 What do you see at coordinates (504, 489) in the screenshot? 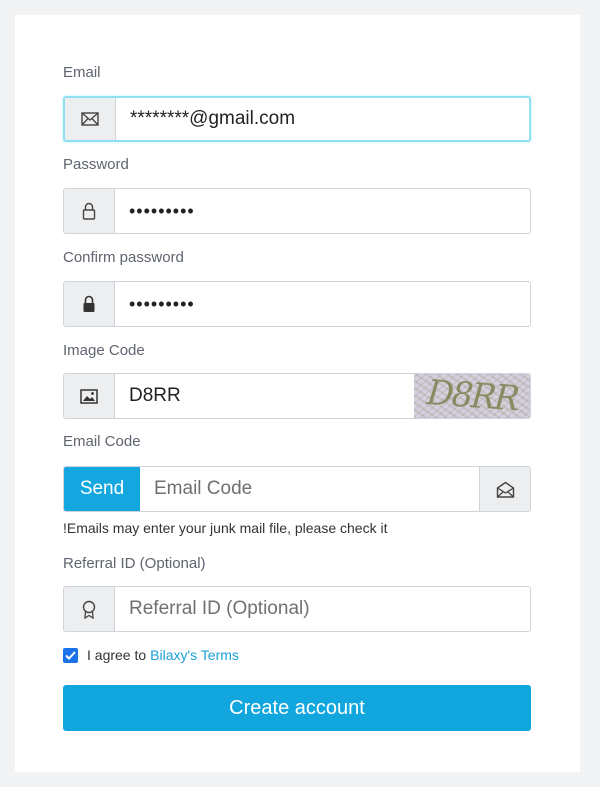
I see `open-envelope-icon` at bounding box center [504, 489].